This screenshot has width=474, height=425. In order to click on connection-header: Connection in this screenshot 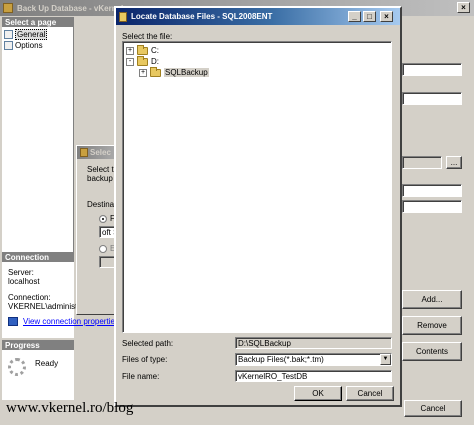, I will do `click(38, 257)`.